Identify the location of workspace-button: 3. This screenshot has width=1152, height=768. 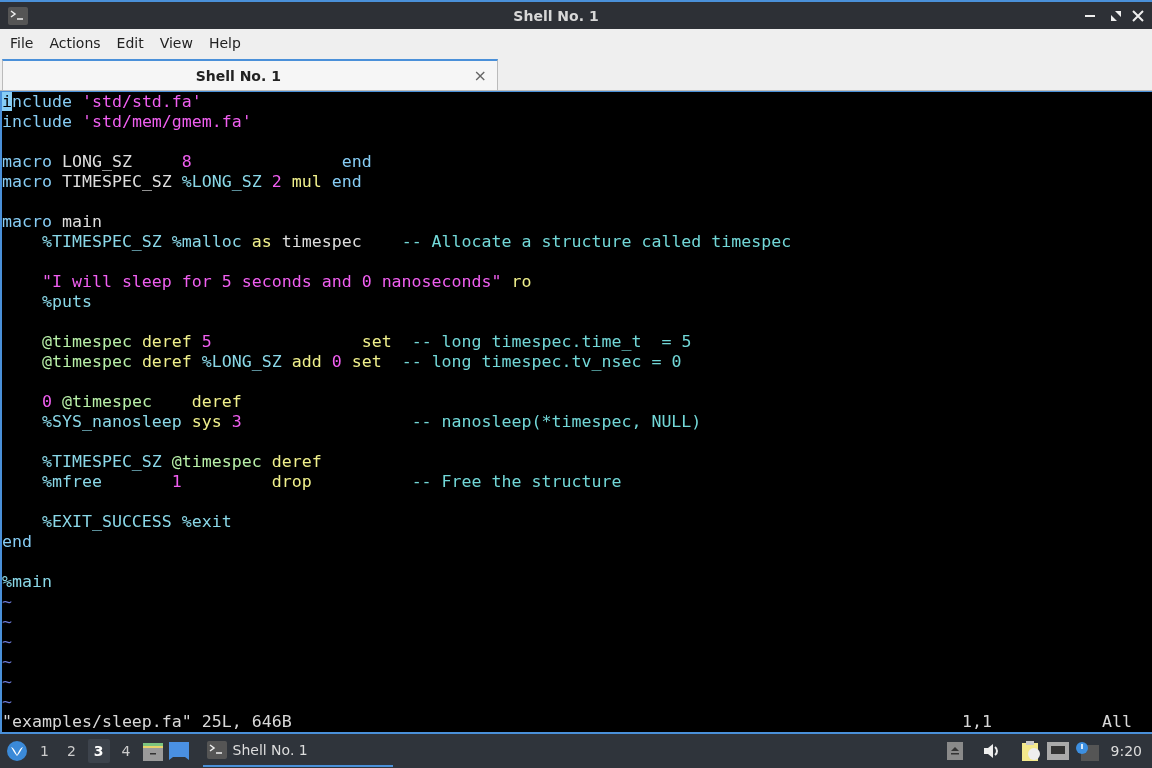
(98, 751).